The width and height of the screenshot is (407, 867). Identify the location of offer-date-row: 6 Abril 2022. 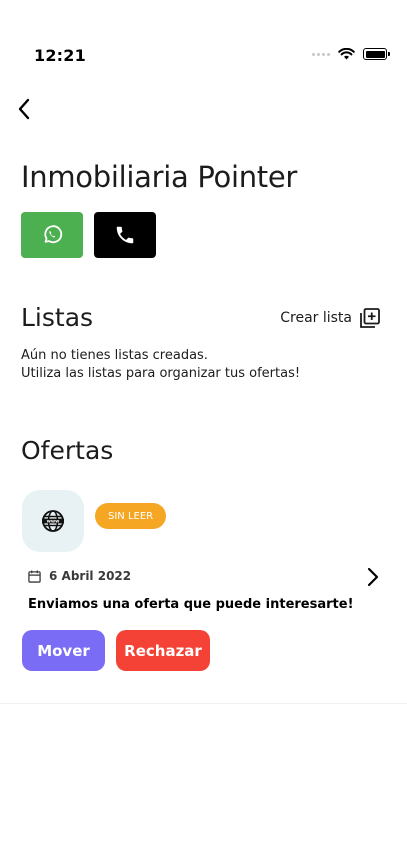
(79, 576).